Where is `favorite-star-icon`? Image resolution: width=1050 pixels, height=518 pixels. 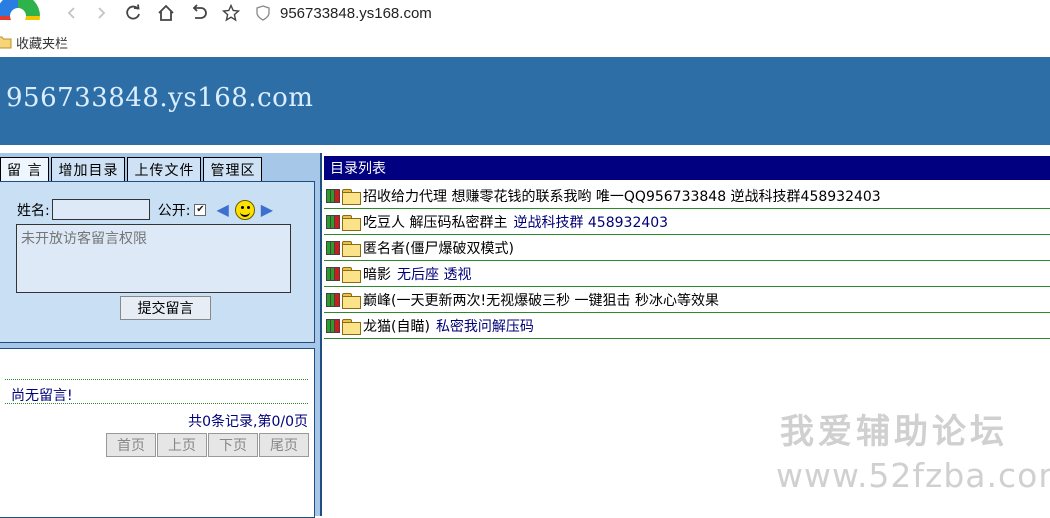 favorite-star-icon is located at coordinates (231, 13).